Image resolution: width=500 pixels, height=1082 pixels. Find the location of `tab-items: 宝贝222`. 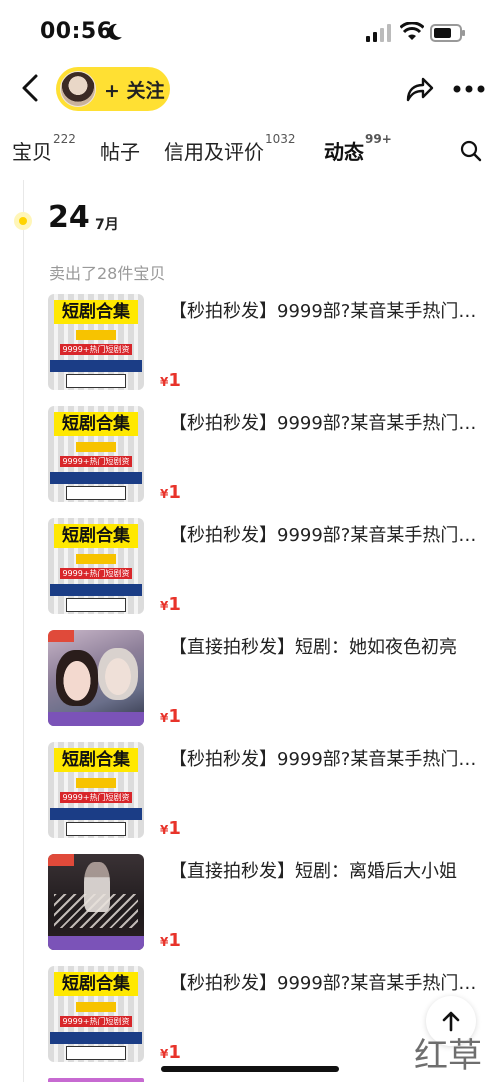

tab-items: 宝贝222 is located at coordinates (44, 148).